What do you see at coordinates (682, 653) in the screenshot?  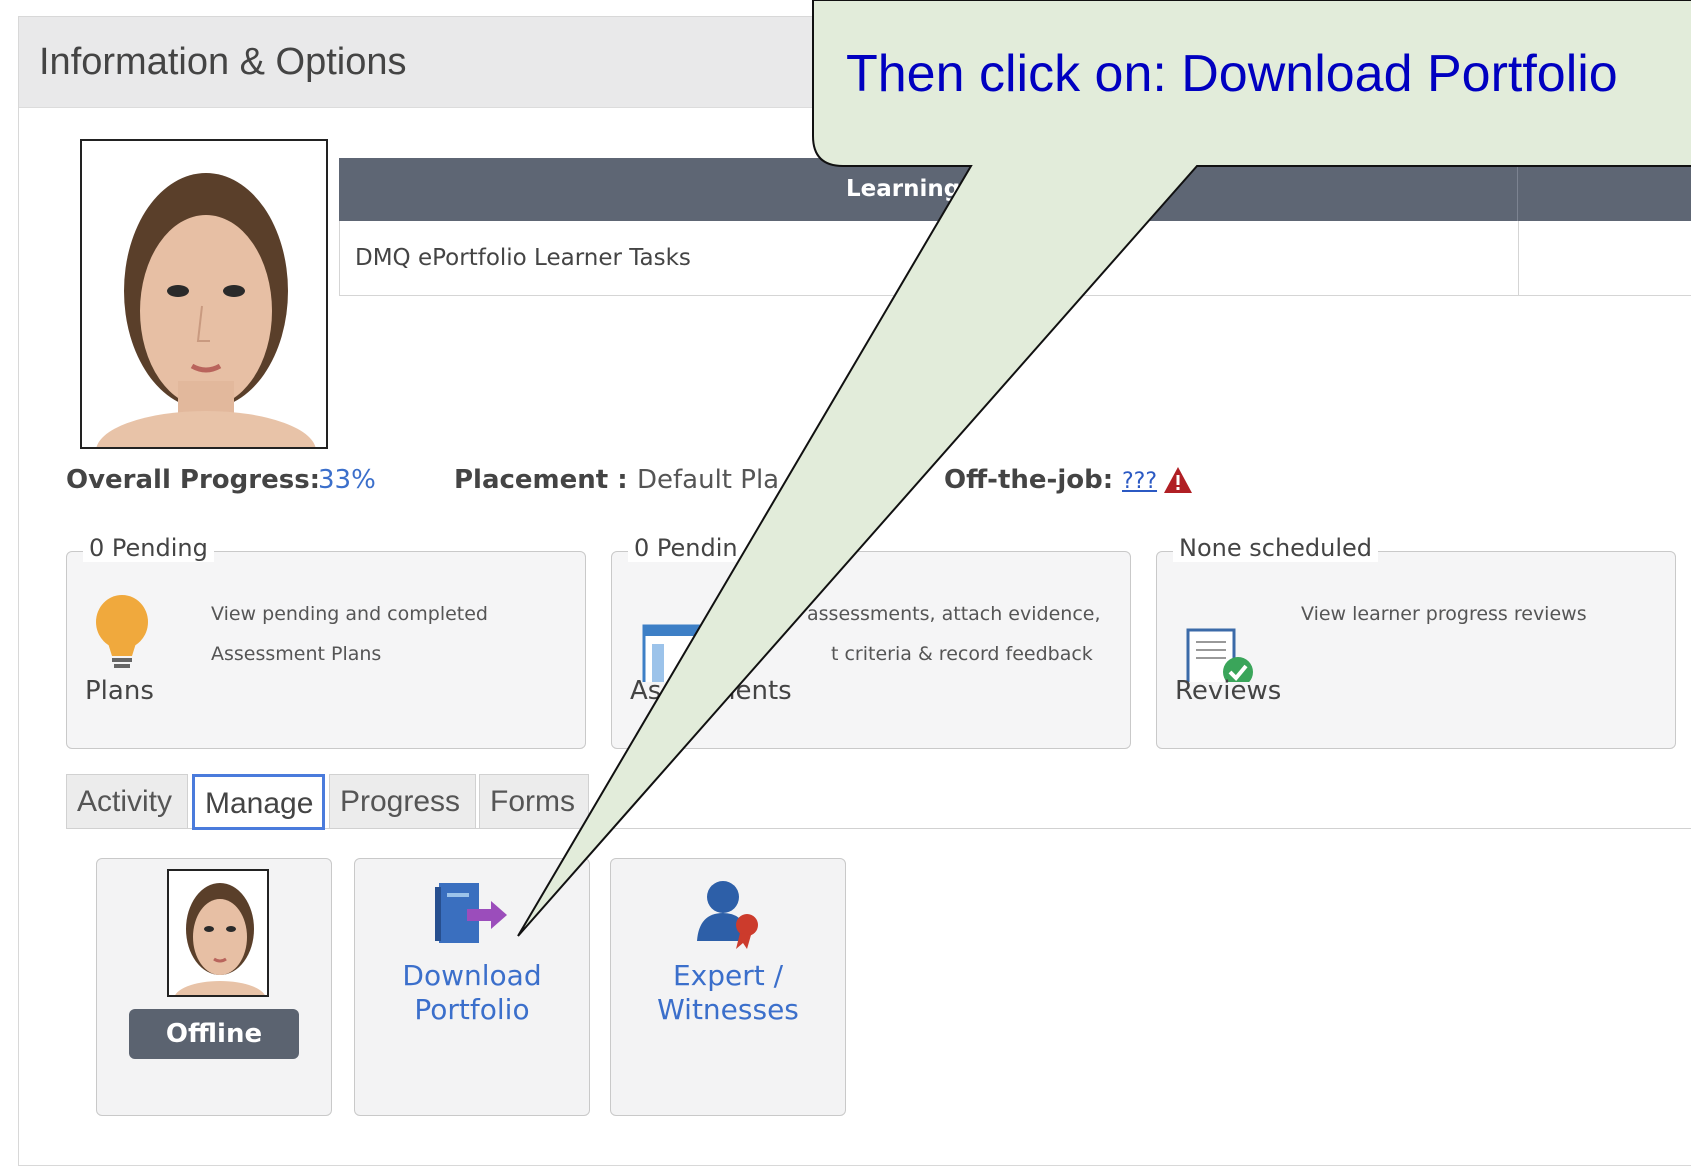 I see `assessment-window-icon` at bounding box center [682, 653].